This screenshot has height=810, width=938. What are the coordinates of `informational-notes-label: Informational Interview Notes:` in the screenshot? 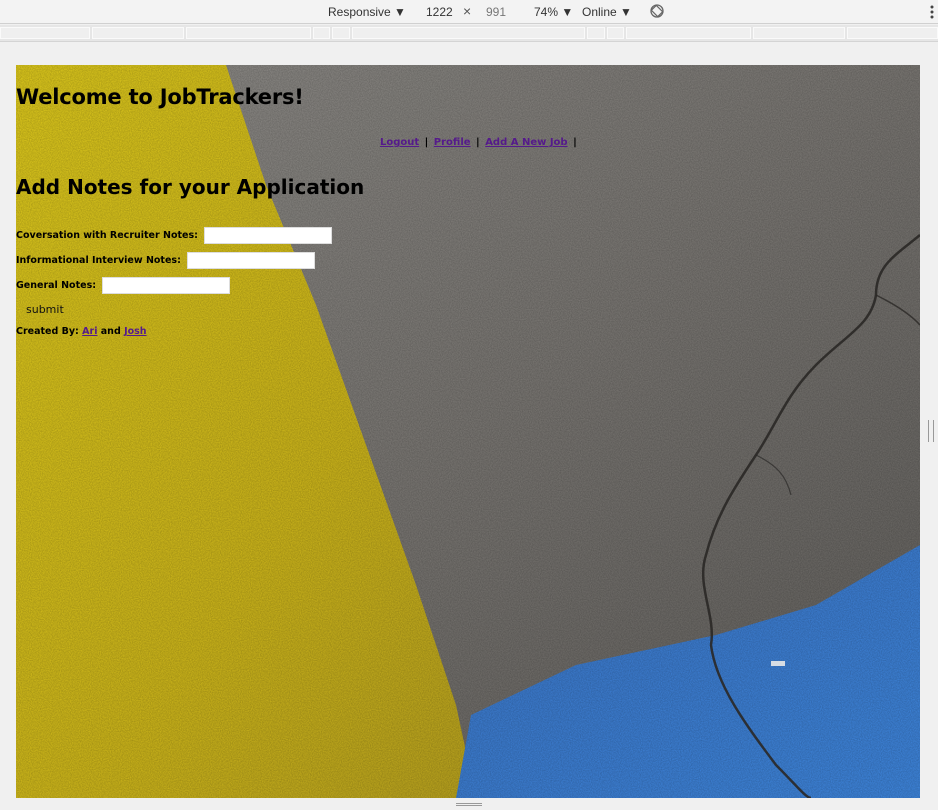 It's located at (98, 260).